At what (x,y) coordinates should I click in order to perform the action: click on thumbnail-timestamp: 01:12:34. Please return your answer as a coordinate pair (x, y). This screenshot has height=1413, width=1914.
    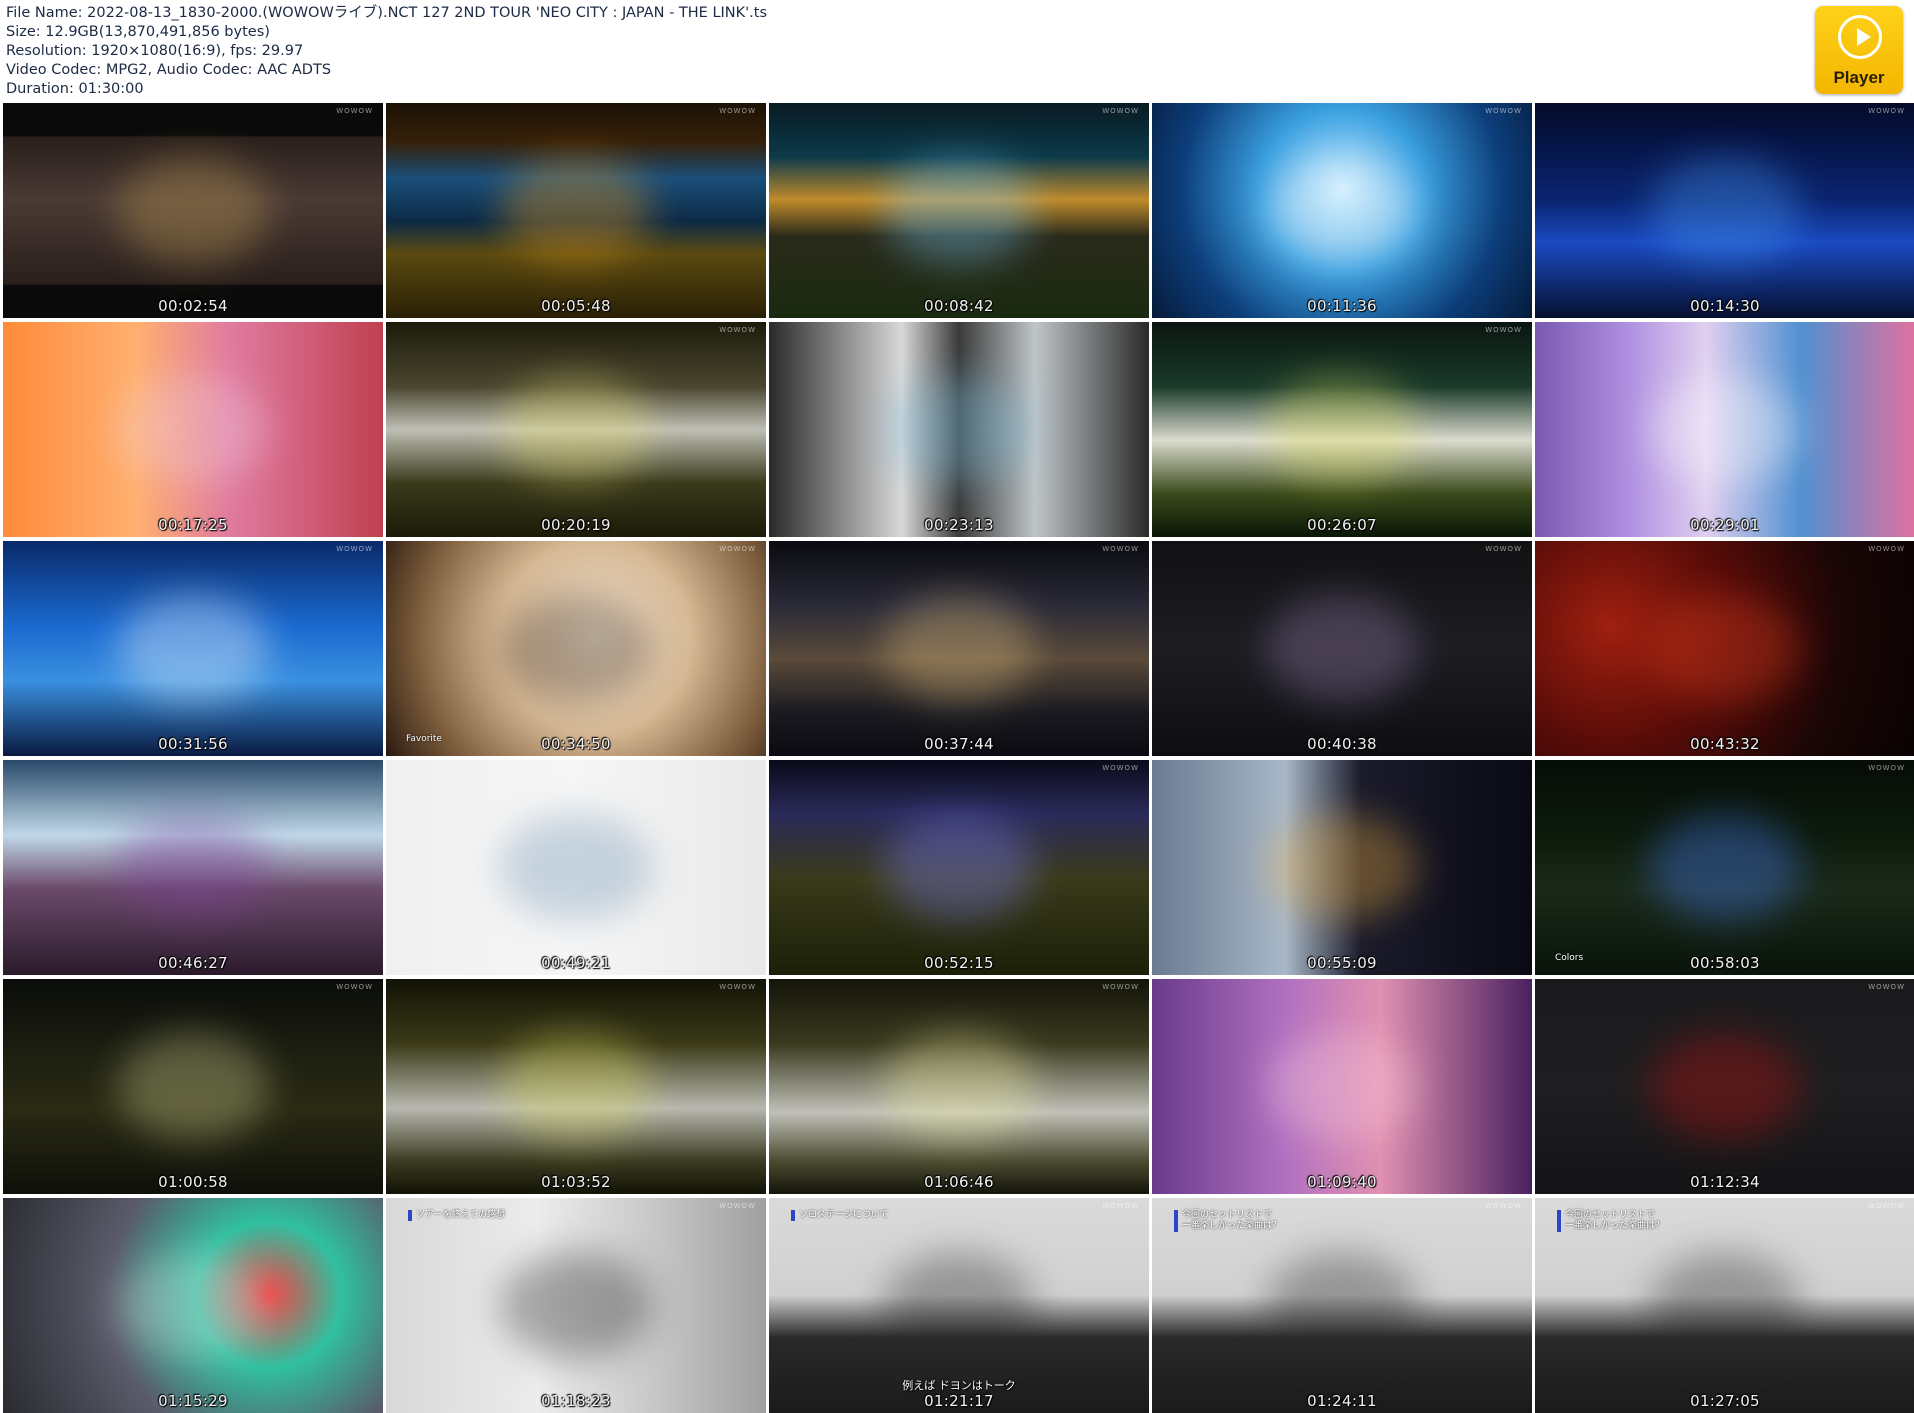
    Looking at the image, I should click on (1725, 1182).